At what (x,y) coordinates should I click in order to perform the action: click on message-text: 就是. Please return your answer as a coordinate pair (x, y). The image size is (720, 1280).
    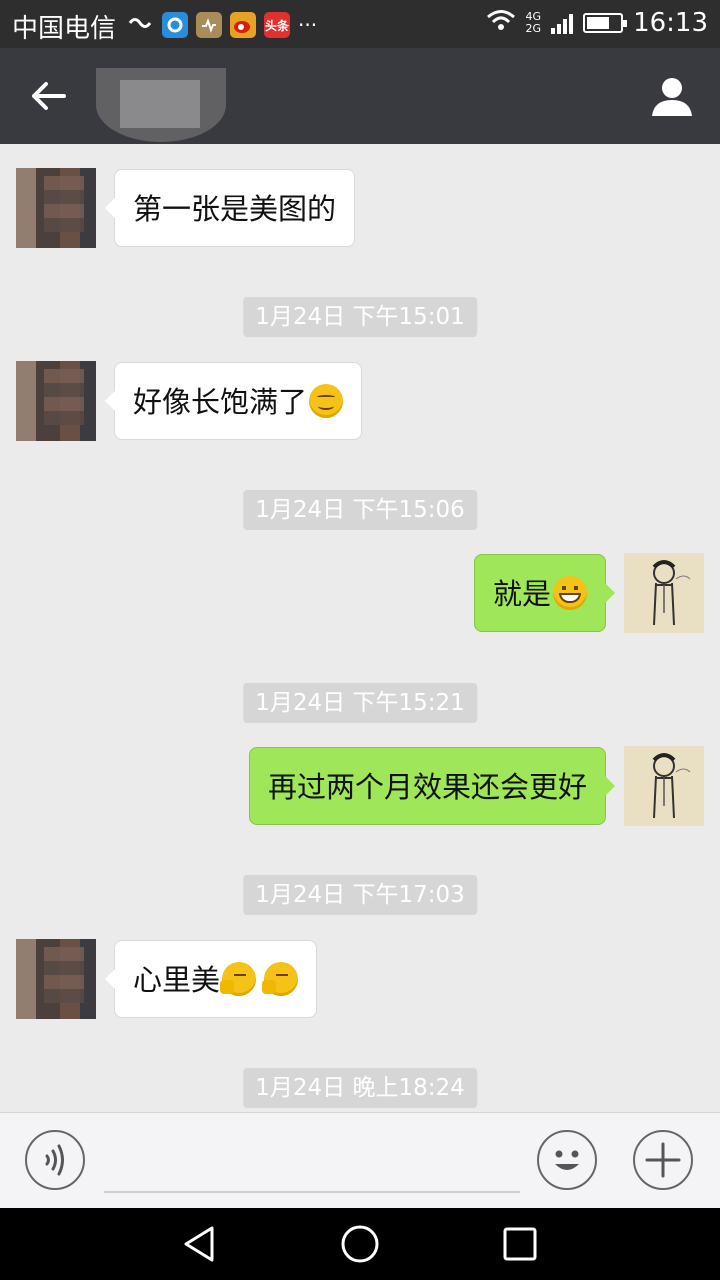
    Looking at the image, I should click on (521, 594).